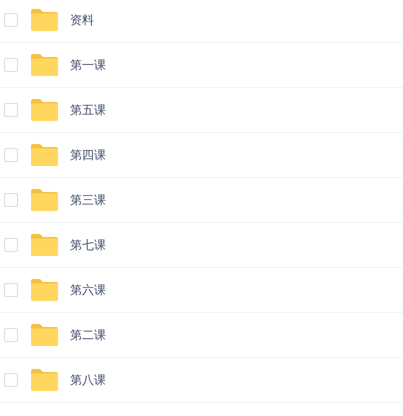 This screenshot has width=403, height=416. I want to click on folder-name: 资料, so click(82, 20).